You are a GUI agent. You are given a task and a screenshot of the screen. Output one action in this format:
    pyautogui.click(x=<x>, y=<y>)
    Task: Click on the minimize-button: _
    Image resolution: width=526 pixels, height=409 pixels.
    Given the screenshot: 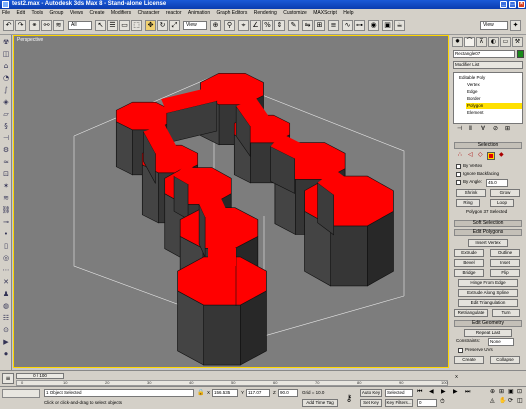 What is the action you would take?
    pyautogui.click(x=503, y=4)
    